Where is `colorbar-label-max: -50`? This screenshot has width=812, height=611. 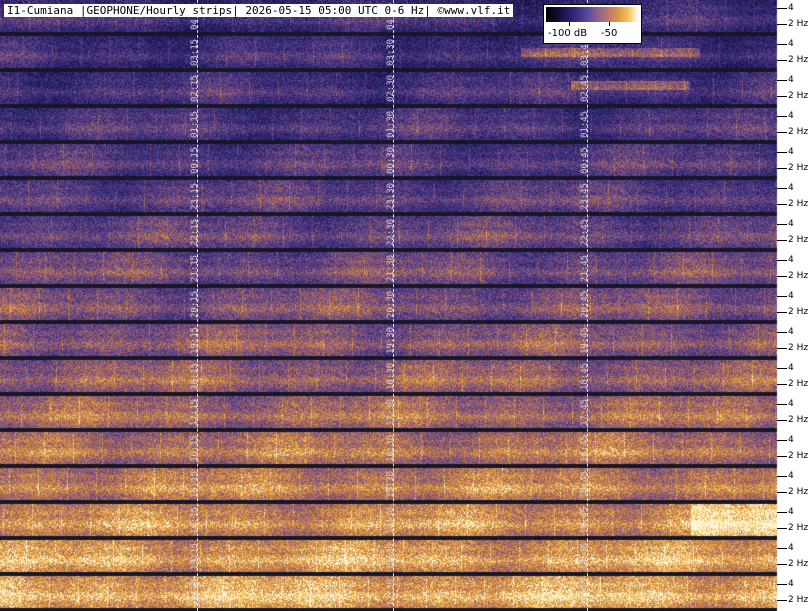 colorbar-label-max: -50 is located at coordinates (609, 33).